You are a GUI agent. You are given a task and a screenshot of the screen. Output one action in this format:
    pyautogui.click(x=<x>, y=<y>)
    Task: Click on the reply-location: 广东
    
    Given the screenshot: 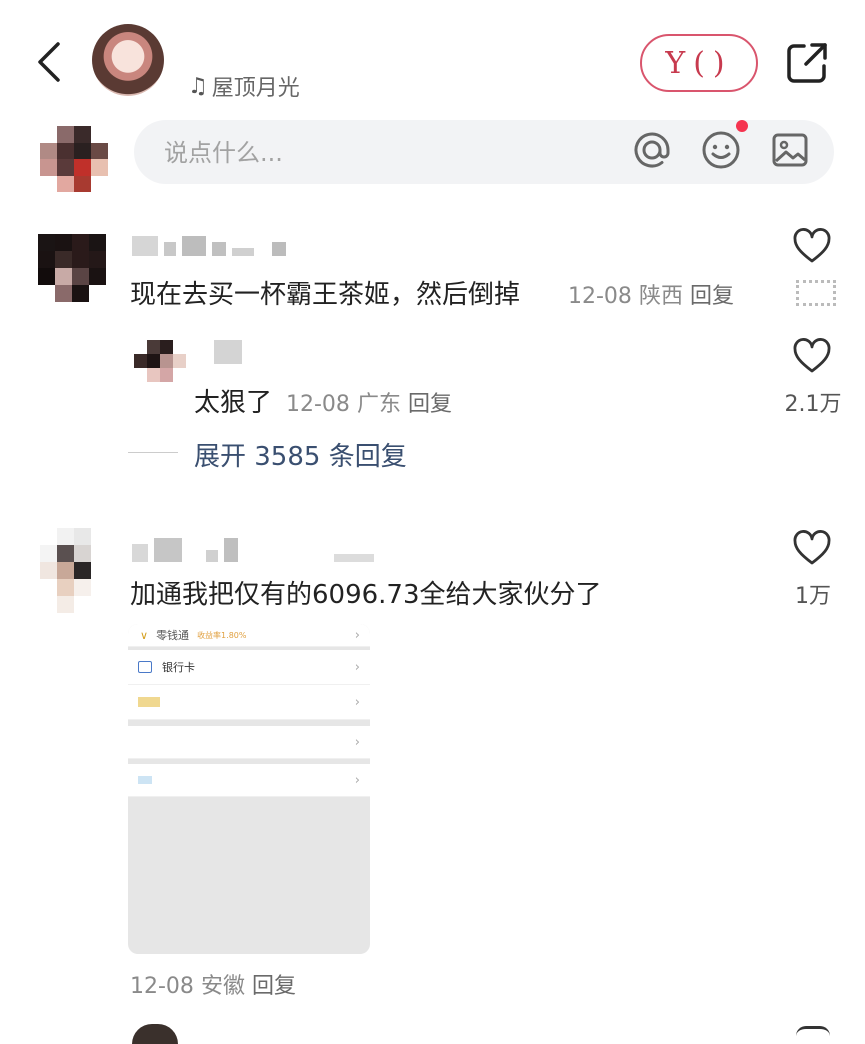 What is the action you would take?
    pyautogui.click(x=378, y=404)
    